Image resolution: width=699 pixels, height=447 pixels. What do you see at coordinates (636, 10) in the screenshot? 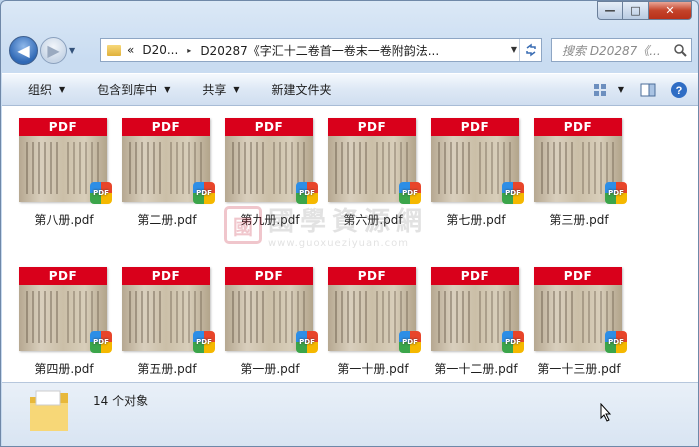
I see `maximize-button: □` at bounding box center [636, 10].